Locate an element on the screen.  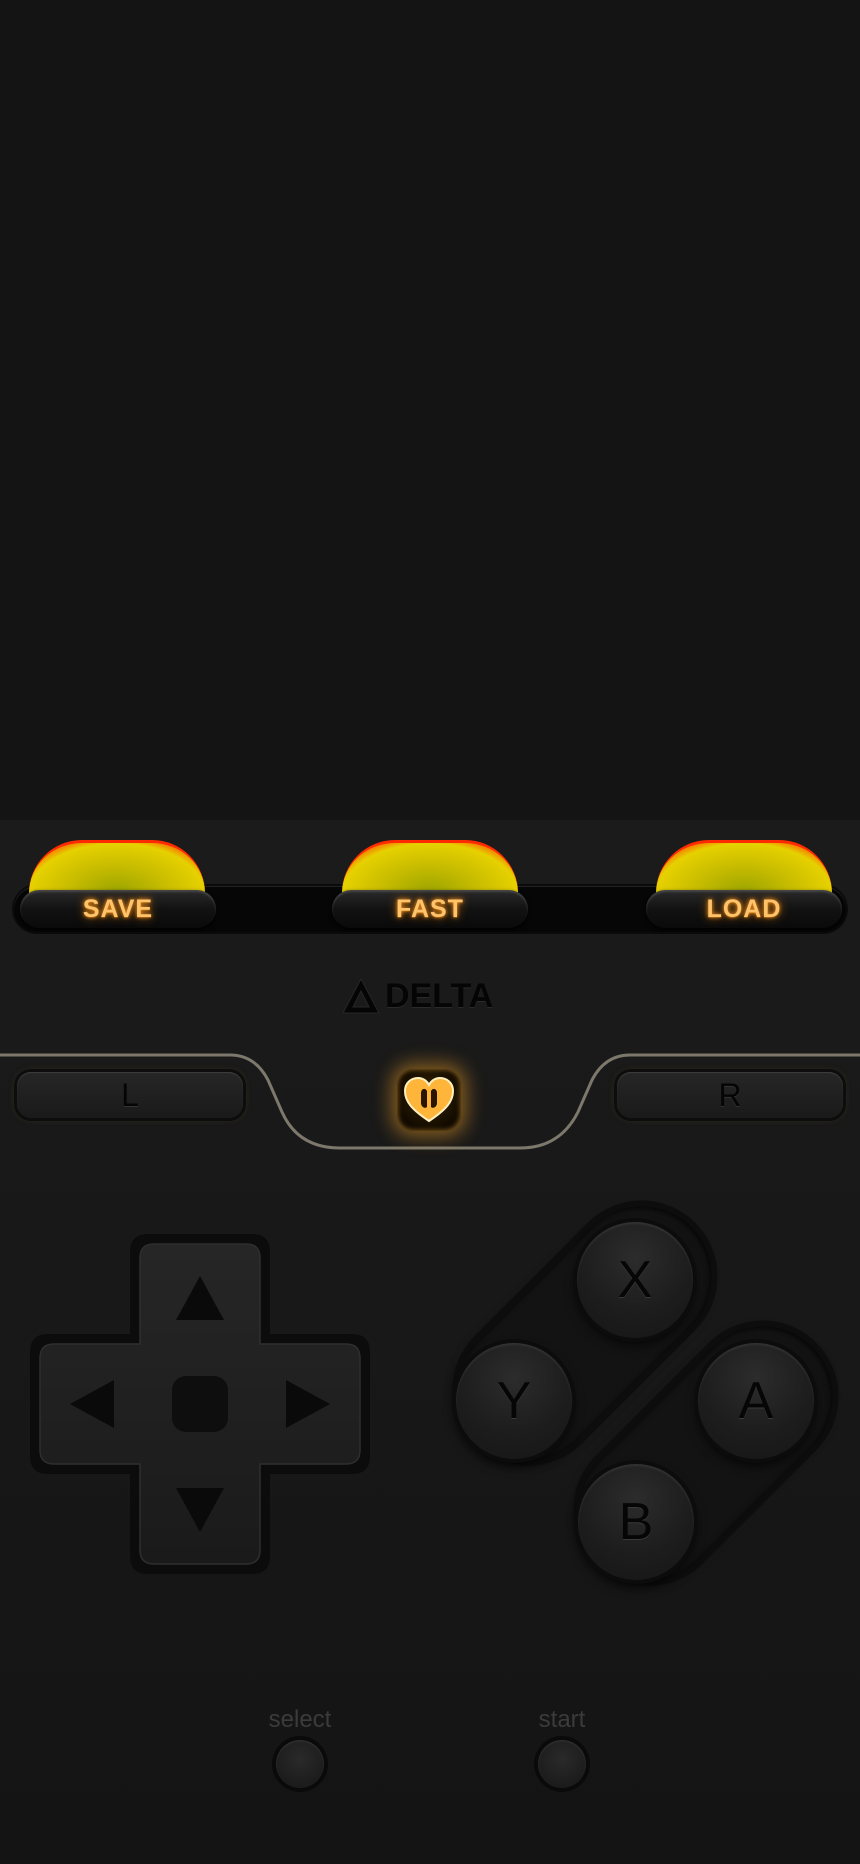
select-label: select is located at coordinates (300, 1719).